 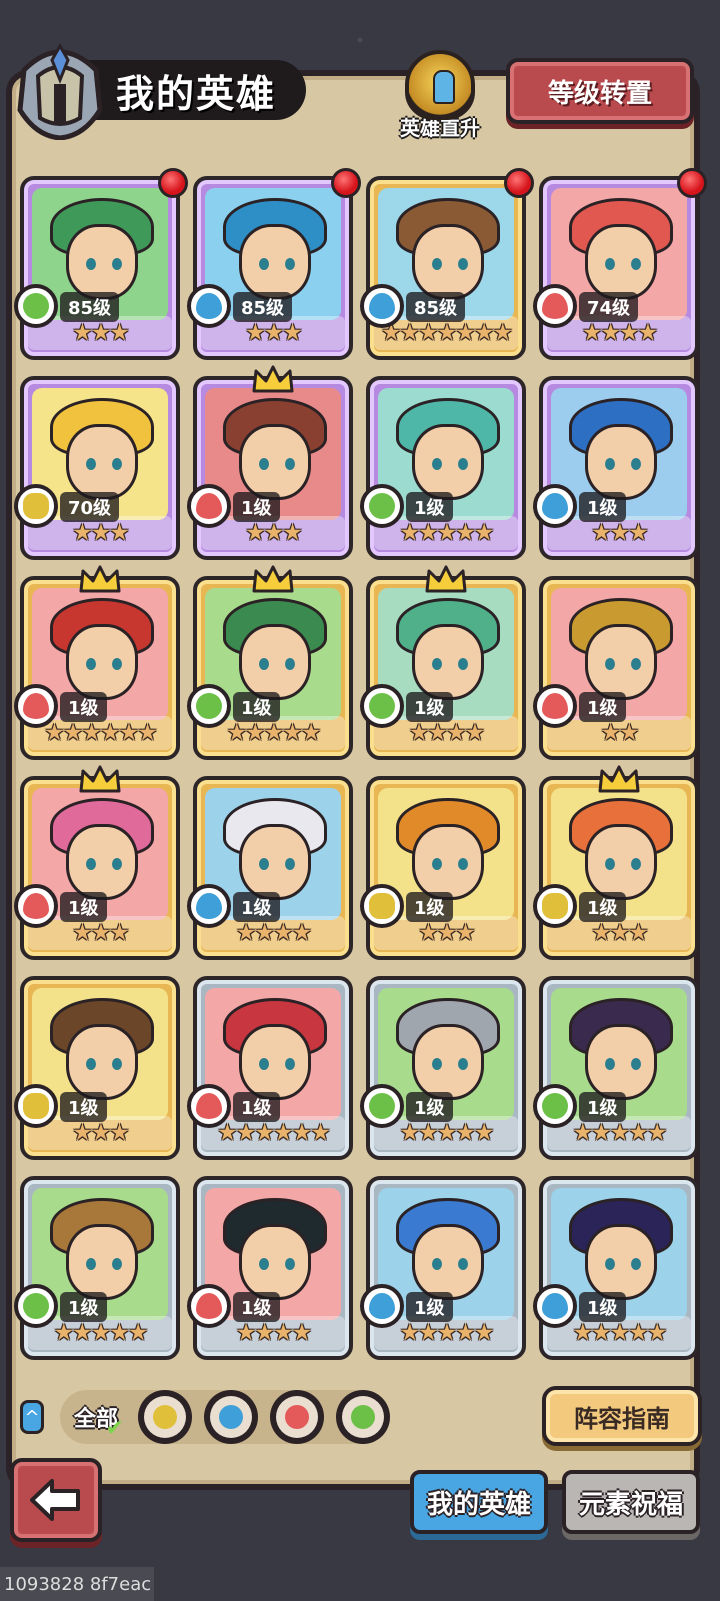 I want to click on hero-ascend-button: 英雄直升, so click(x=440, y=98).